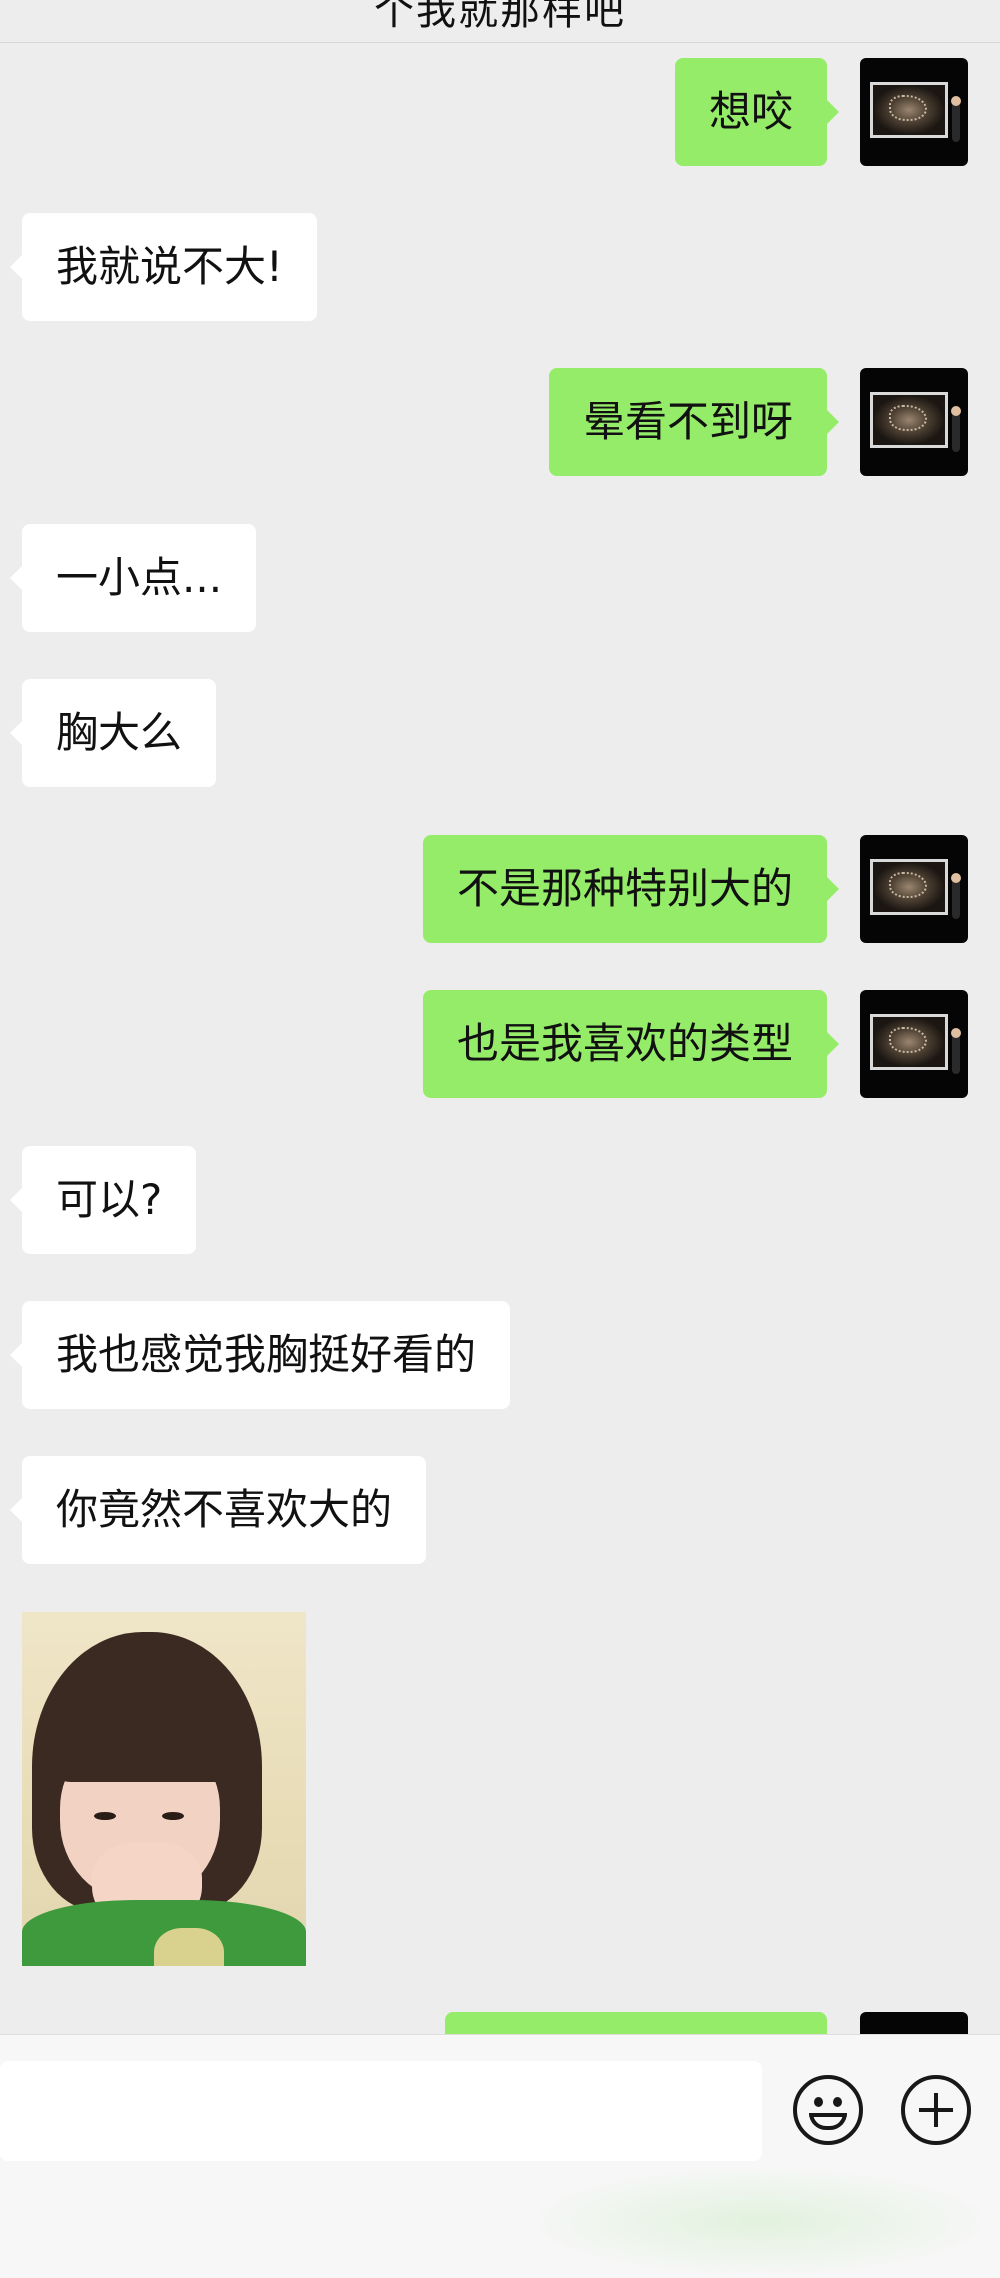 The width and height of the screenshot is (1000, 2278). I want to click on message-bubble-outgoing: 晕看不到呀, so click(694, 422).